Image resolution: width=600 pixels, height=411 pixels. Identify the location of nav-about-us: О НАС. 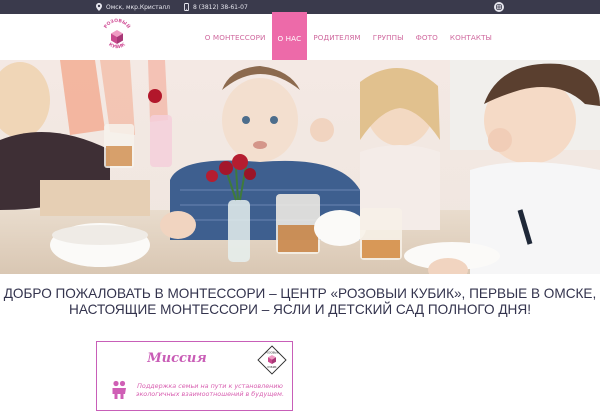
(289, 38).